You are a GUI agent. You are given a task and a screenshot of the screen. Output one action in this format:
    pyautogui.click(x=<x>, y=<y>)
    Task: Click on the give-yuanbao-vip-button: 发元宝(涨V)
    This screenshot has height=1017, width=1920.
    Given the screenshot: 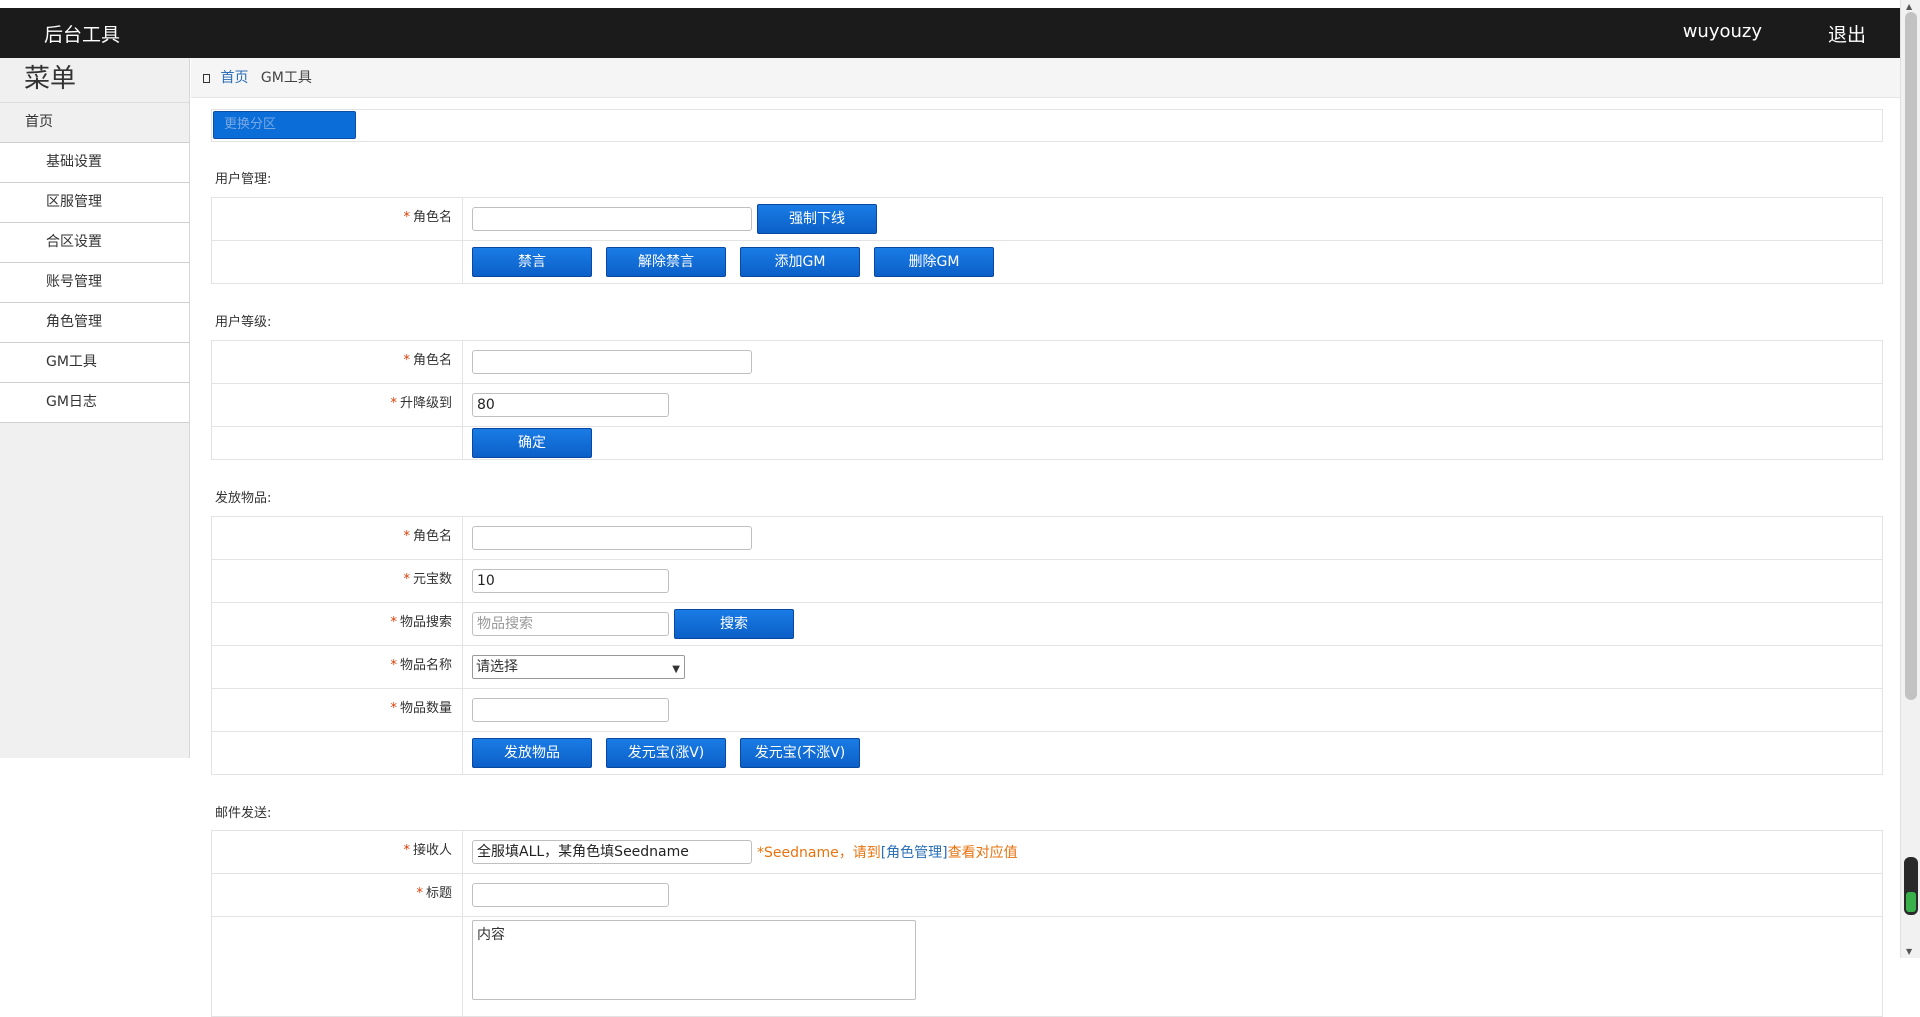 What is the action you would take?
    pyautogui.click(x=666, y=753)
    